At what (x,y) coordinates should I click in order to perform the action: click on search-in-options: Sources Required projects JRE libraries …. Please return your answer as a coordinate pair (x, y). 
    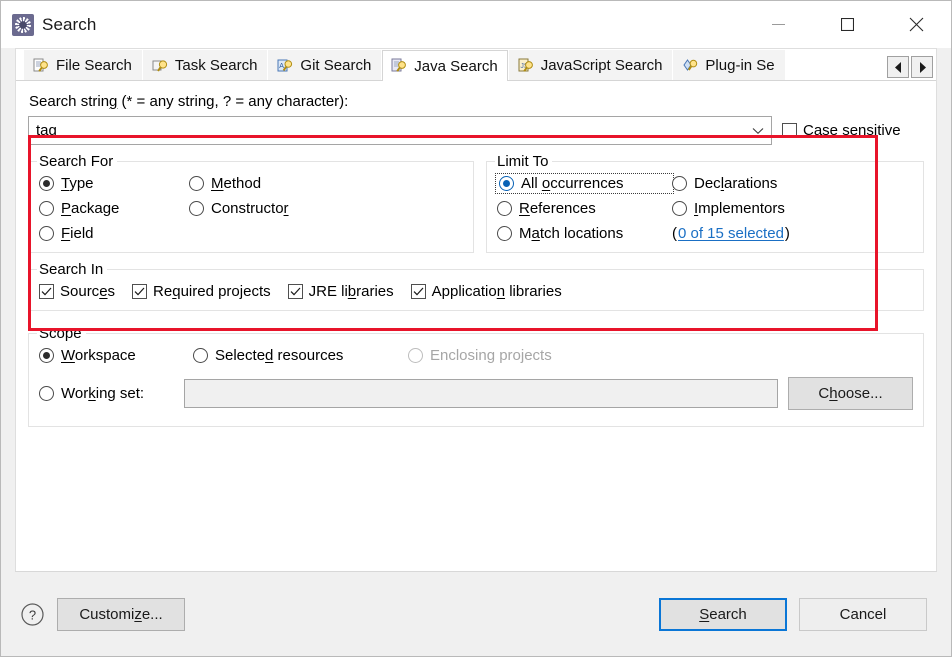
    Looking at the image, I should click on (476, 291).